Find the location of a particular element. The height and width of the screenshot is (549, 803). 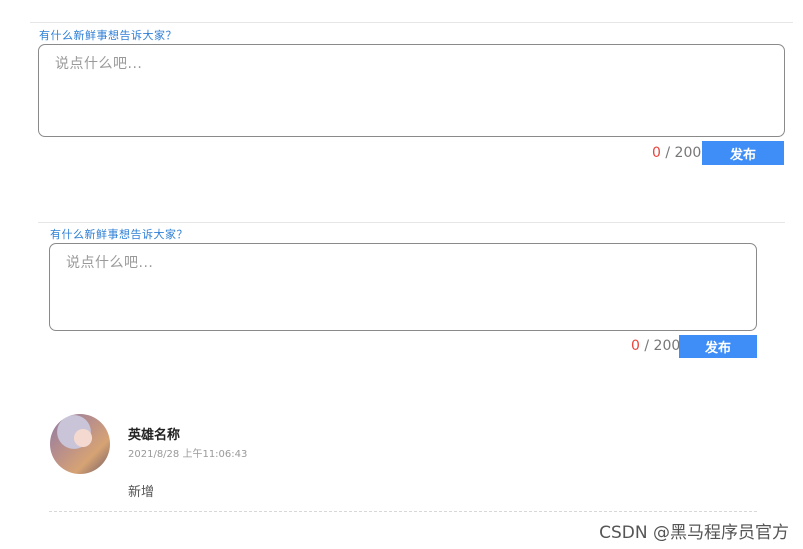

form1-char-counter: 0 / 200 is located at coordinates (676, 153).